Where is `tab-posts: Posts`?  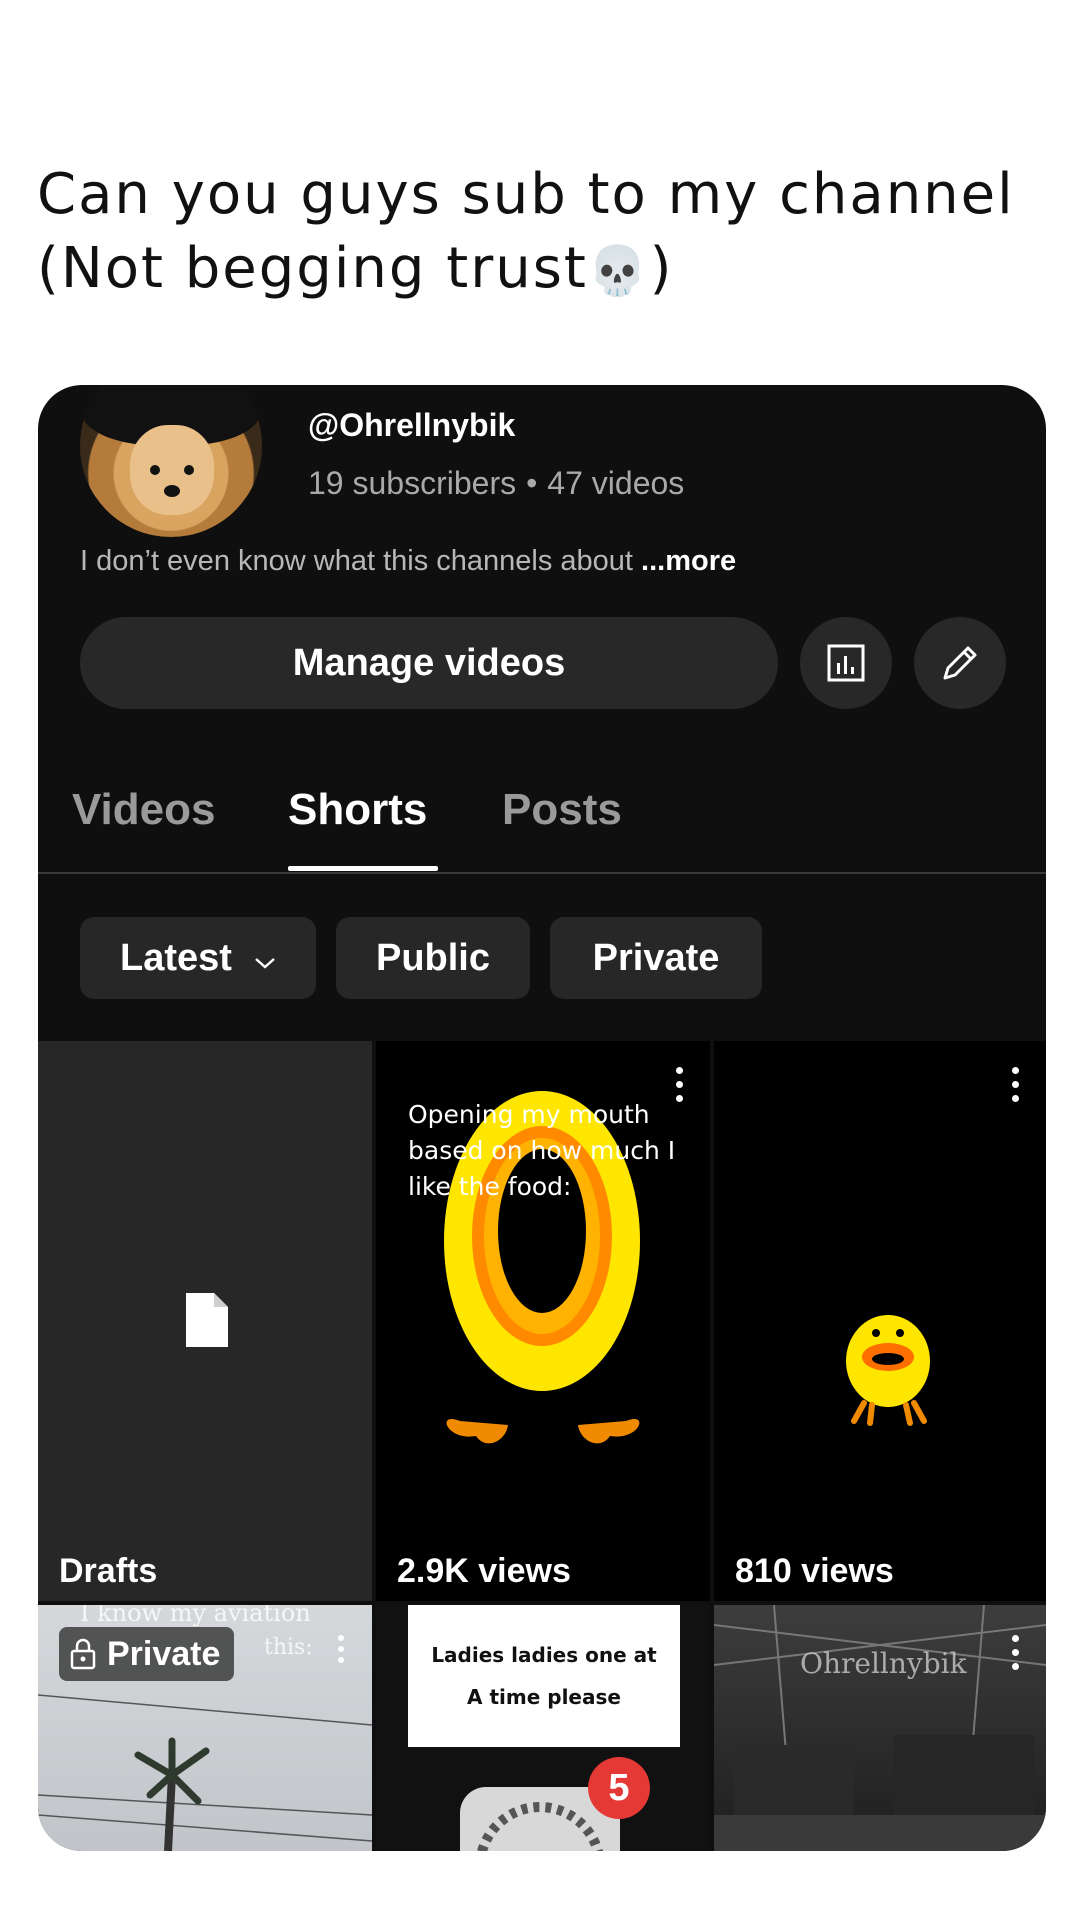 tab-posts: Posts is located at coordinates (562, 810).